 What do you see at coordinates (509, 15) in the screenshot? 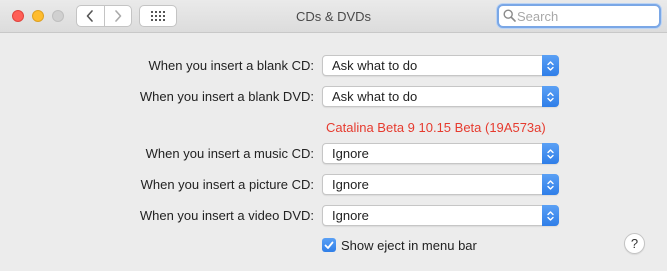
I see `search-icon` at bounding box center [509, 15].